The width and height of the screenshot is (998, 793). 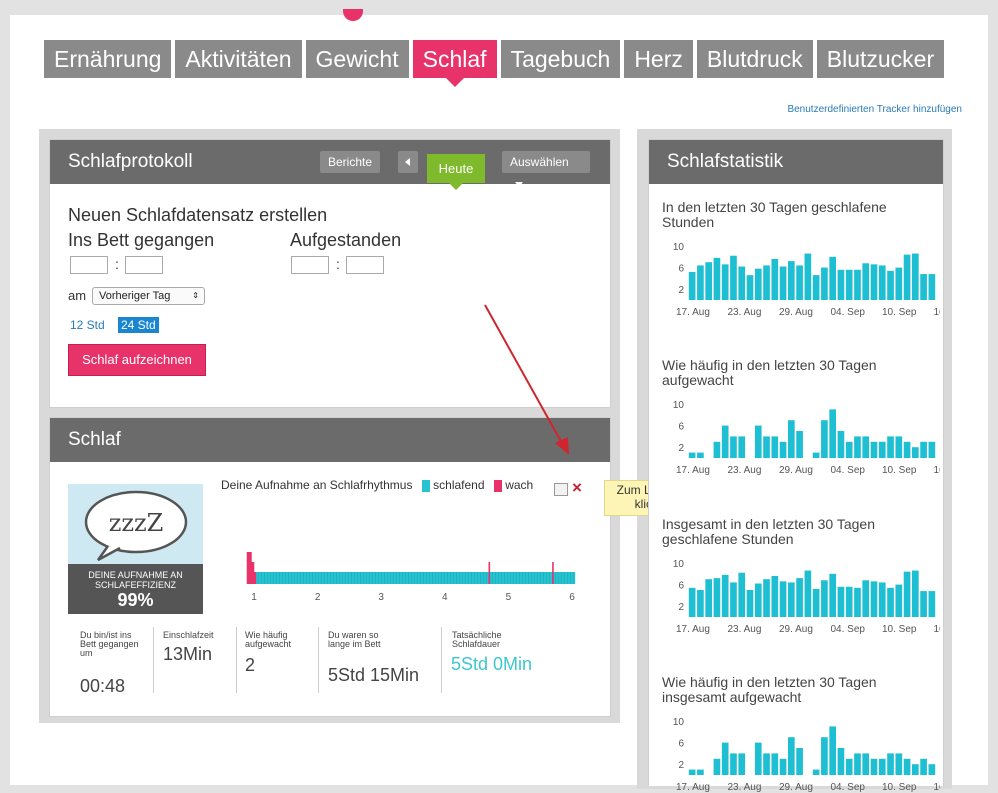 What do you see at coordinates (195, 295) in the screenshot?
I see `updown-icon: ⇕` at bounding box center [195, 295].